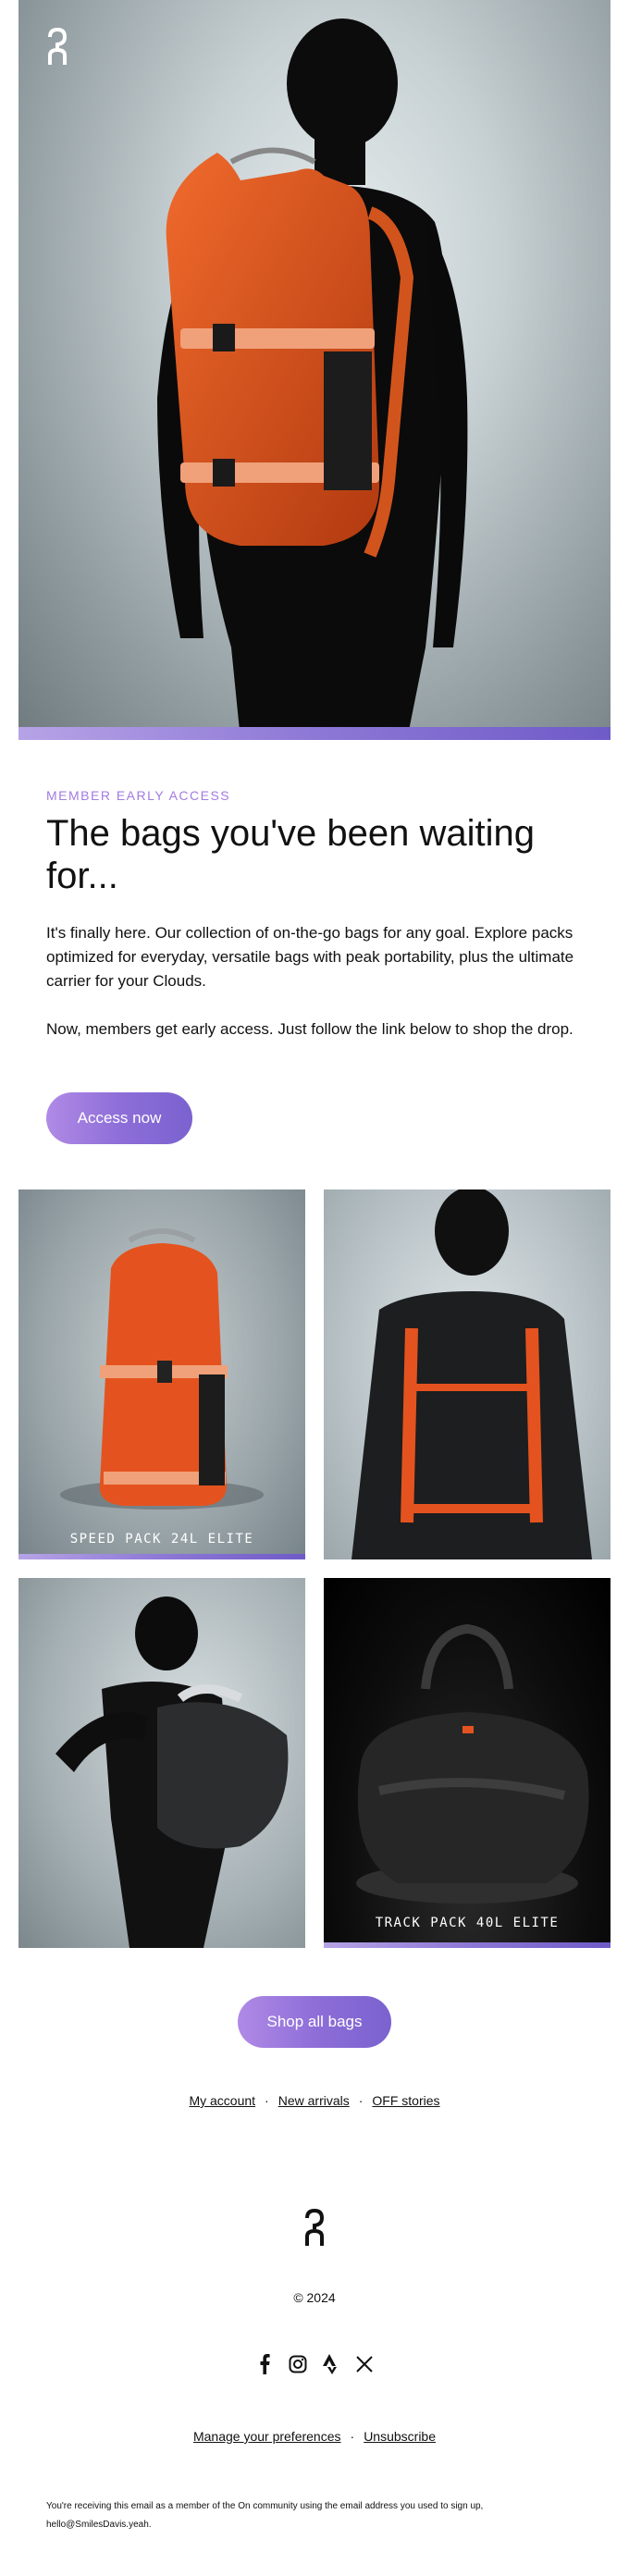 This screenshot has height=2576, width=629. Describe the element at coordinates (314, 2297) in the screenshot. I see `copyright: © 2024` at that location.